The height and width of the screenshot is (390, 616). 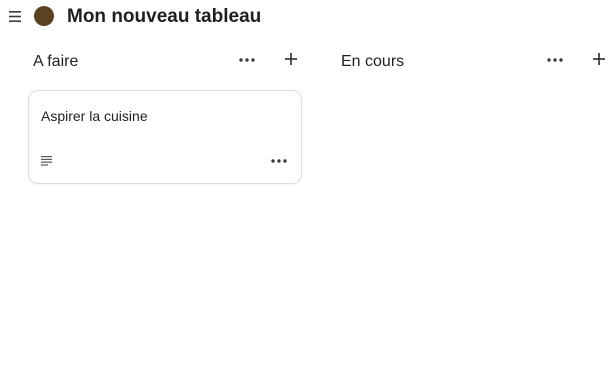 What do you see at coordinates (373, 61) in the screenshot?
I see `column-title: En cours` at bounding box center [373, 61].